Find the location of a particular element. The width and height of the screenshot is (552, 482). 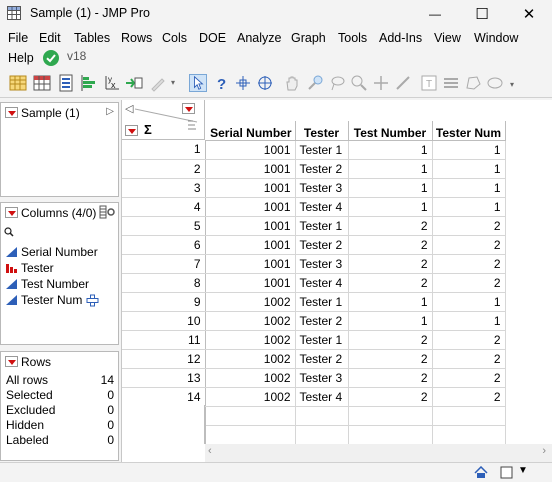

row-number: 3 is located at coordinates (164, 188).